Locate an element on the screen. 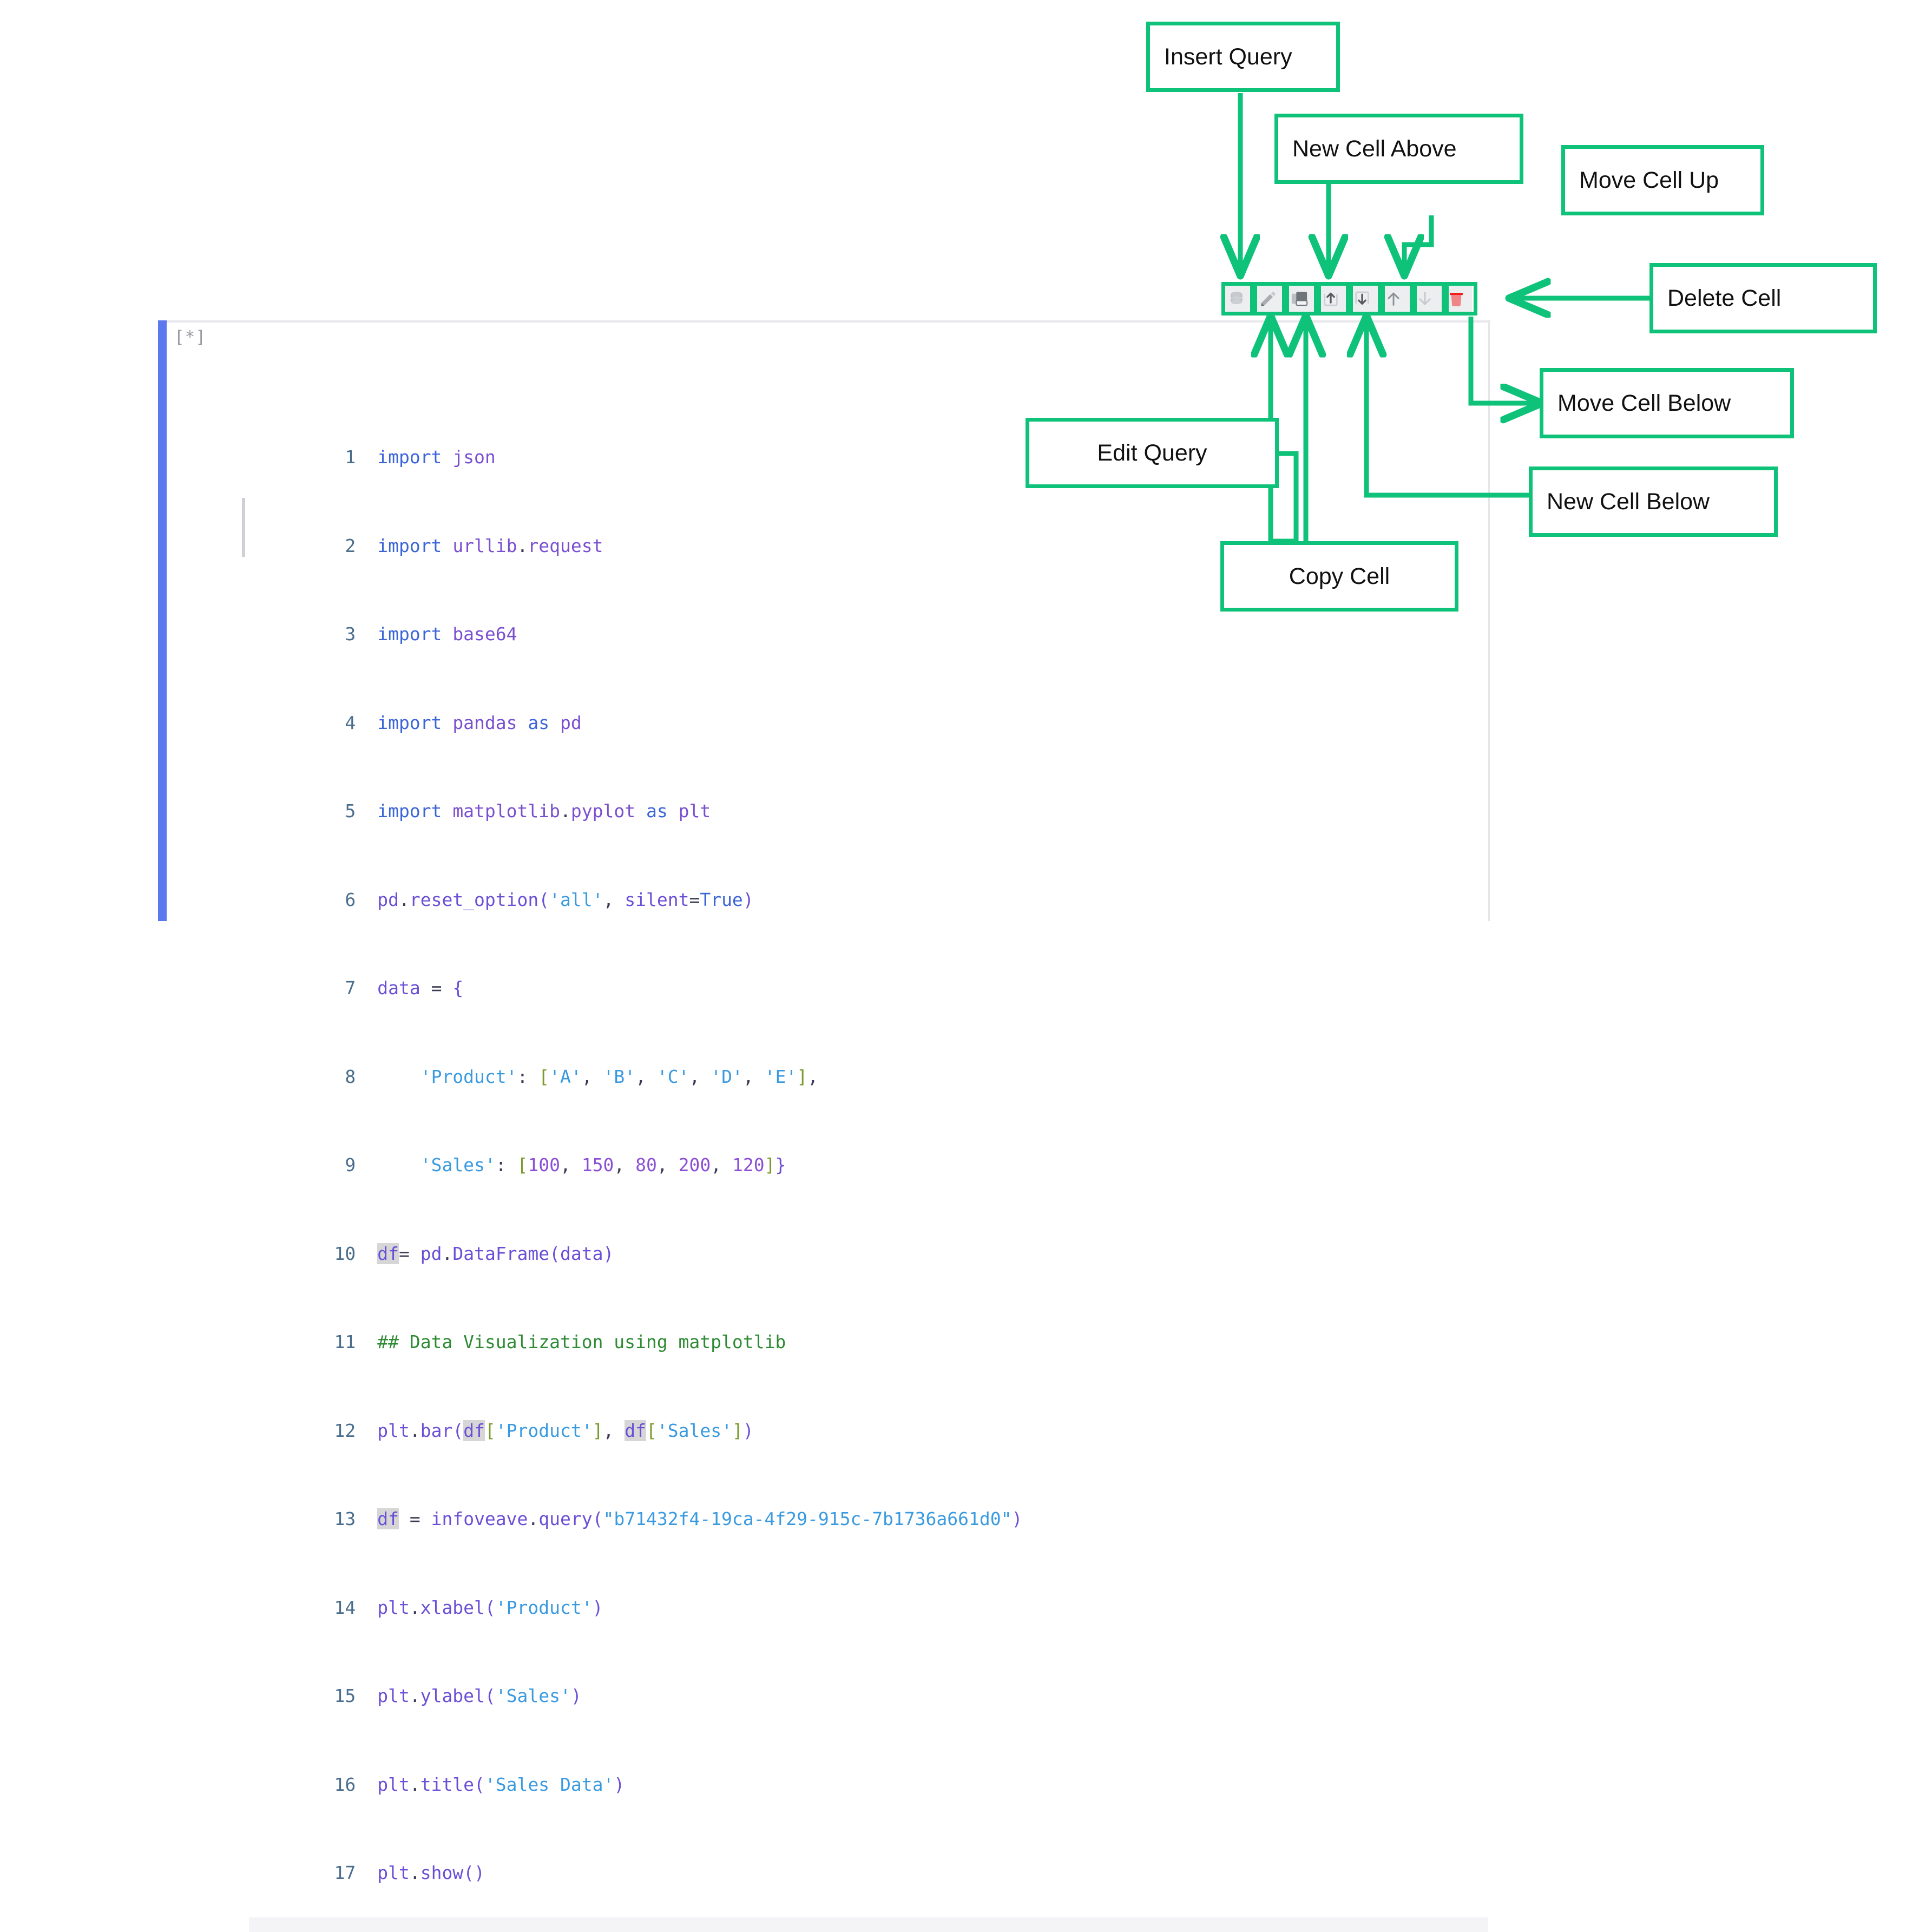 The height and width of the screenshot is (1932, 1906). callout-copy-cell: Copy Cell is located at coordinates (1339, 576).